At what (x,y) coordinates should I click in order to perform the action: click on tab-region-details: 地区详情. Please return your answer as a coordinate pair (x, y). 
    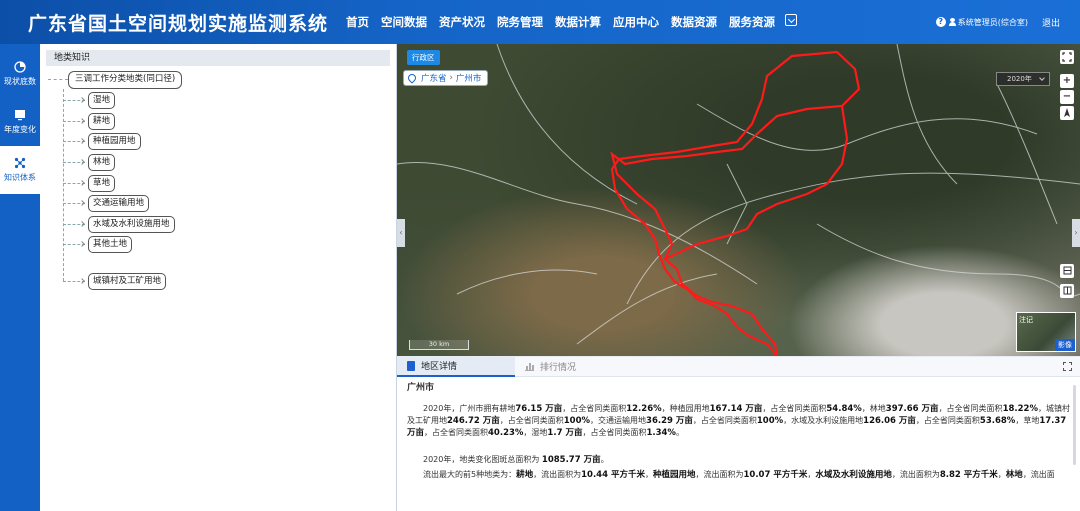
    Looking at the image, I should click on (456, 366).